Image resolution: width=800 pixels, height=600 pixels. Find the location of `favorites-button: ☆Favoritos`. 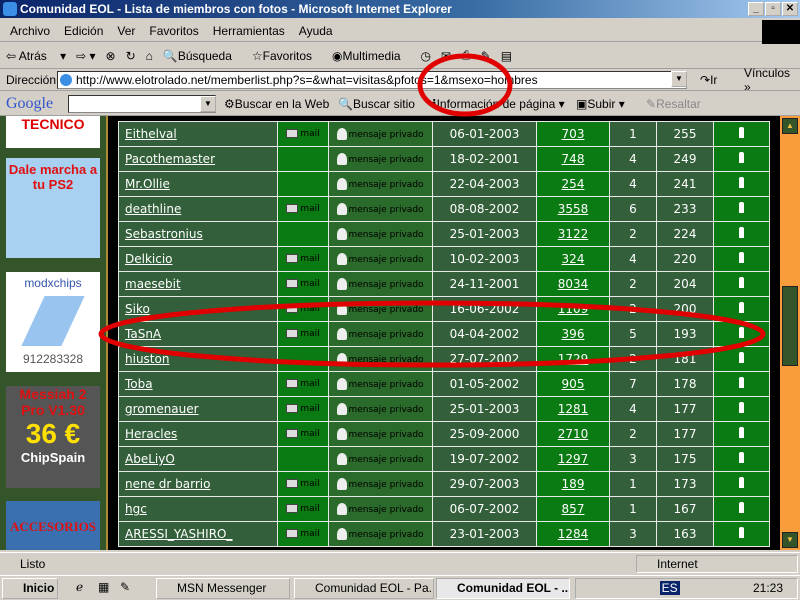

favorites-button: ☆Favoritos is located at coordinates (287, 56).